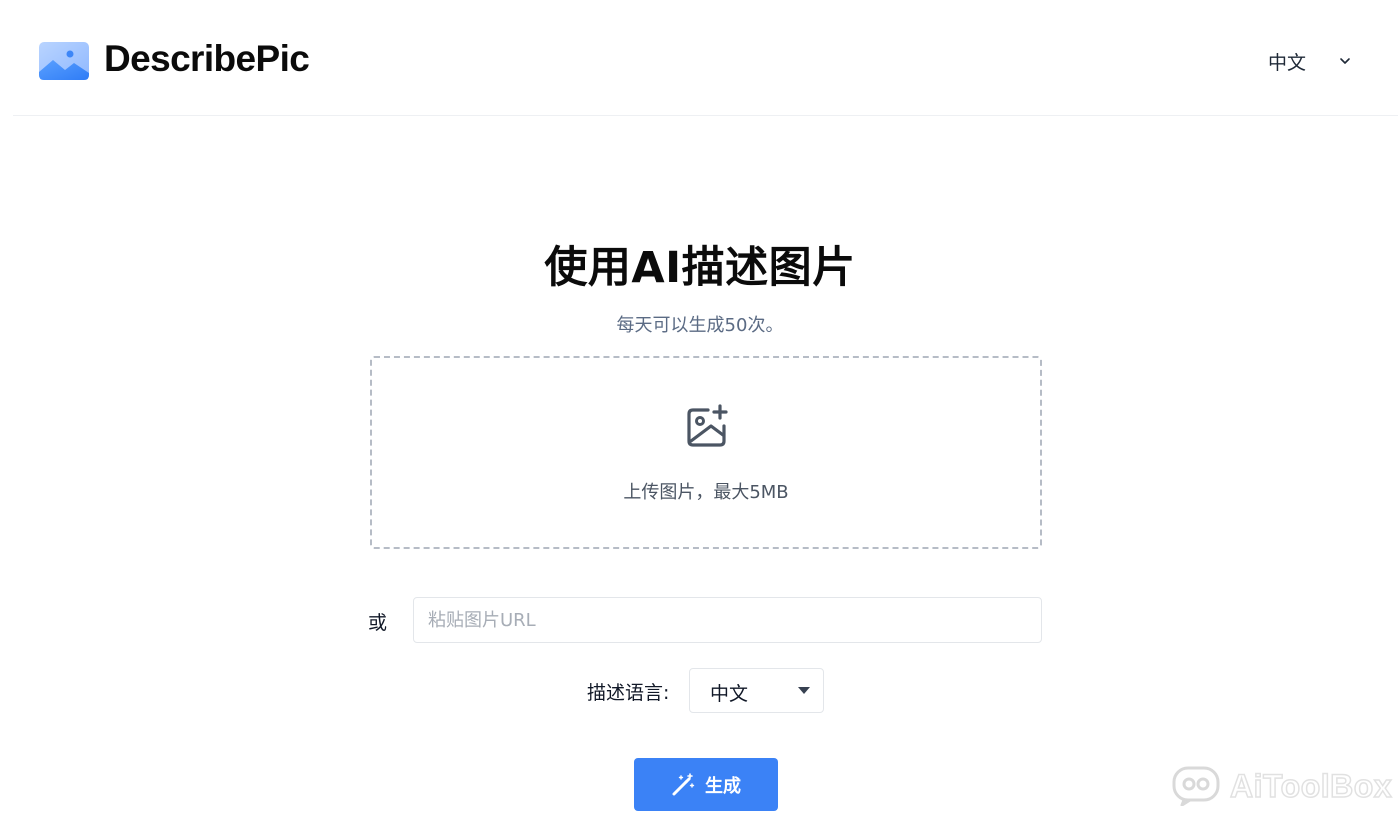  I want to click on description-language-value: 中文, so click(729, 694).